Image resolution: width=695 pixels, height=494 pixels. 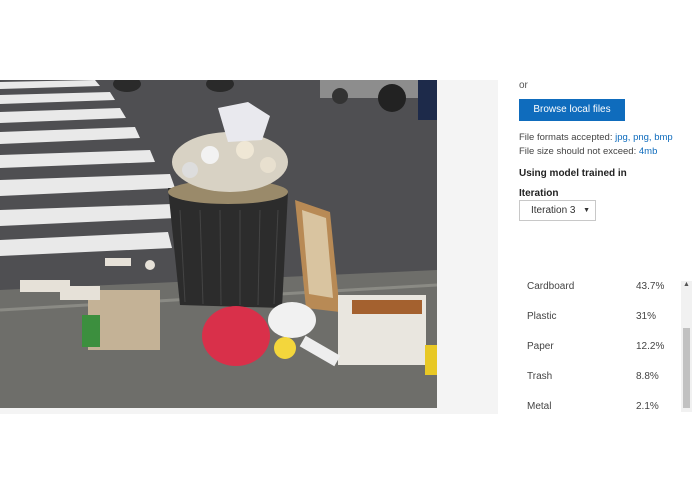 What do you see at coordinates (686, 284) in the screenshot?
I see `chevron-up-icon: ▲` at bounding box center [686, 284].